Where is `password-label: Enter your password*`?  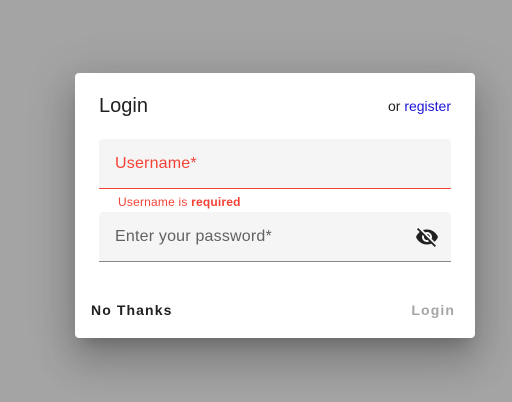 password-label: Enter your password* is located at coordinates (193, 236).